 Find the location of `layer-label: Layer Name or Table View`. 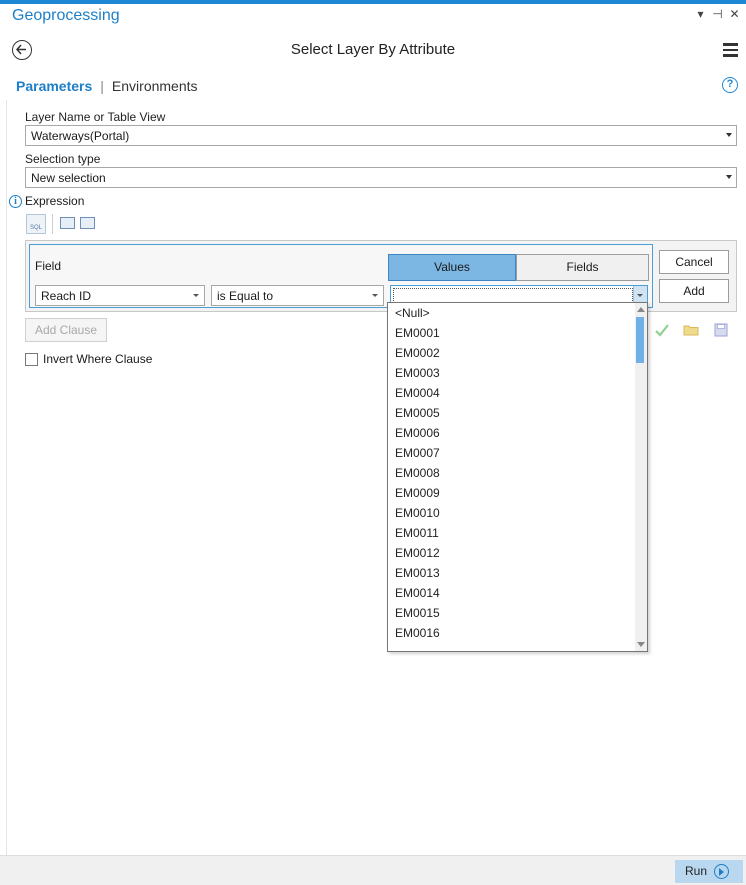

layer-label: Layer Name or Table View is located at coordinates (95, 117).